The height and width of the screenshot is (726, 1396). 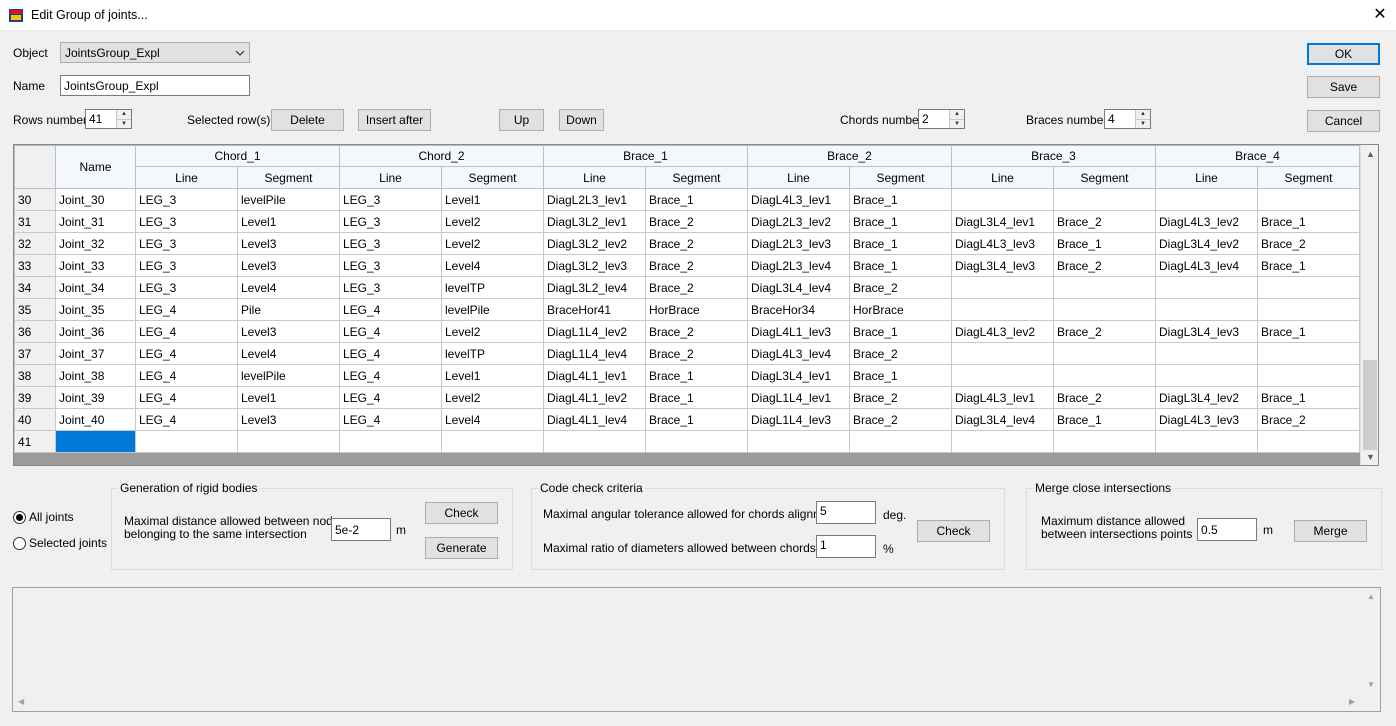 What do you see at coordinates (288, 375) in the screenshot?
I see `grid-cell: levelPile` at bounding box center [288, 375].